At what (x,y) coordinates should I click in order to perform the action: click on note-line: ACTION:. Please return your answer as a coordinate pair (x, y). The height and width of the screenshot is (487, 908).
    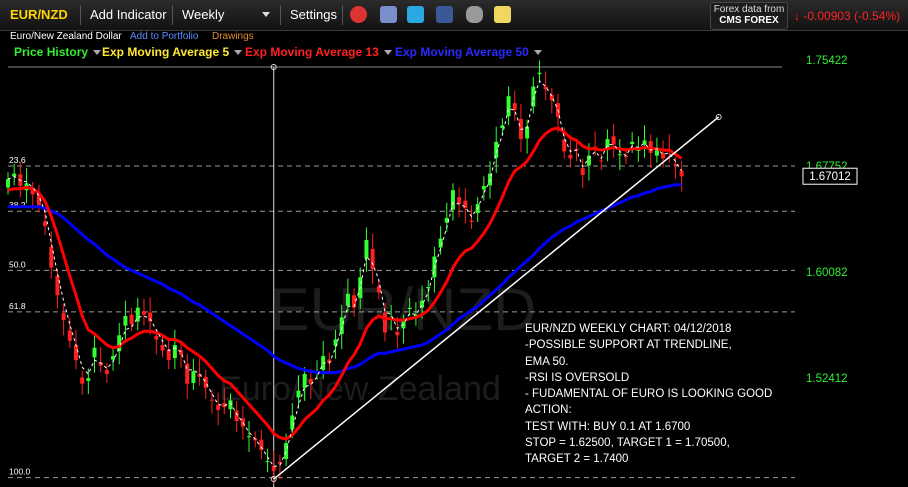
    Looking at the image, I should click on (548, 410).